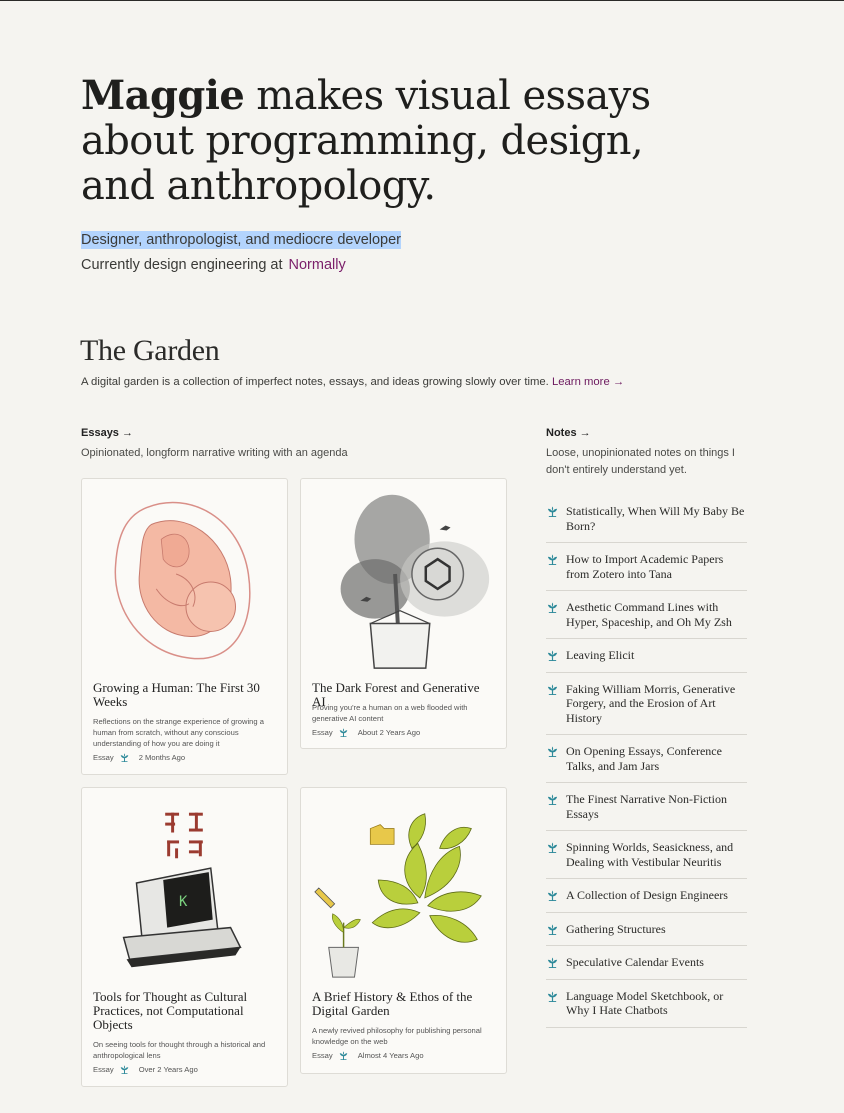  Describe the element at coordinates (389, 732) in the screenshot. I see `essay-date: About 2 Years Ago` at that location.